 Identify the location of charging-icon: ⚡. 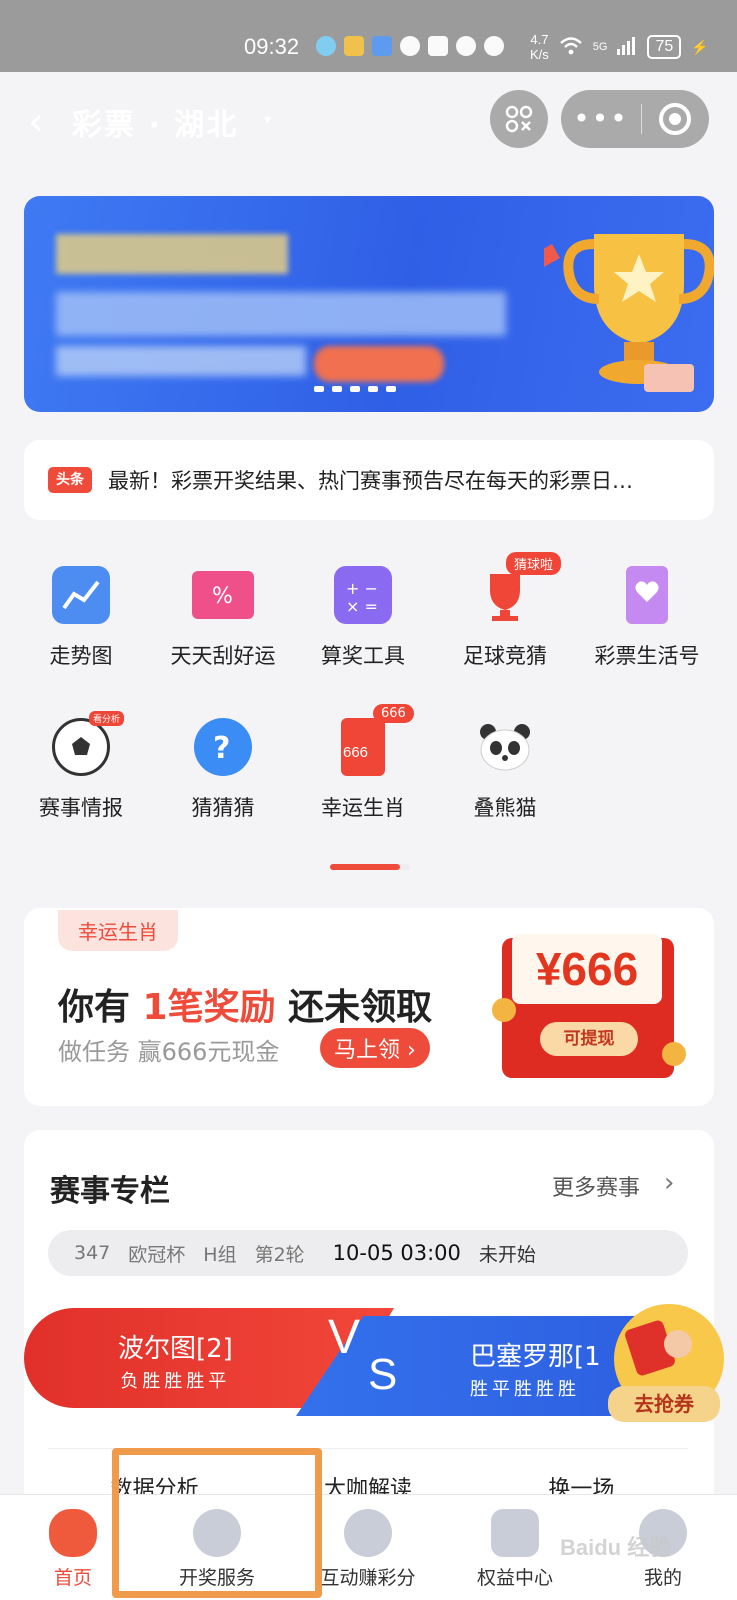
(700, 46).